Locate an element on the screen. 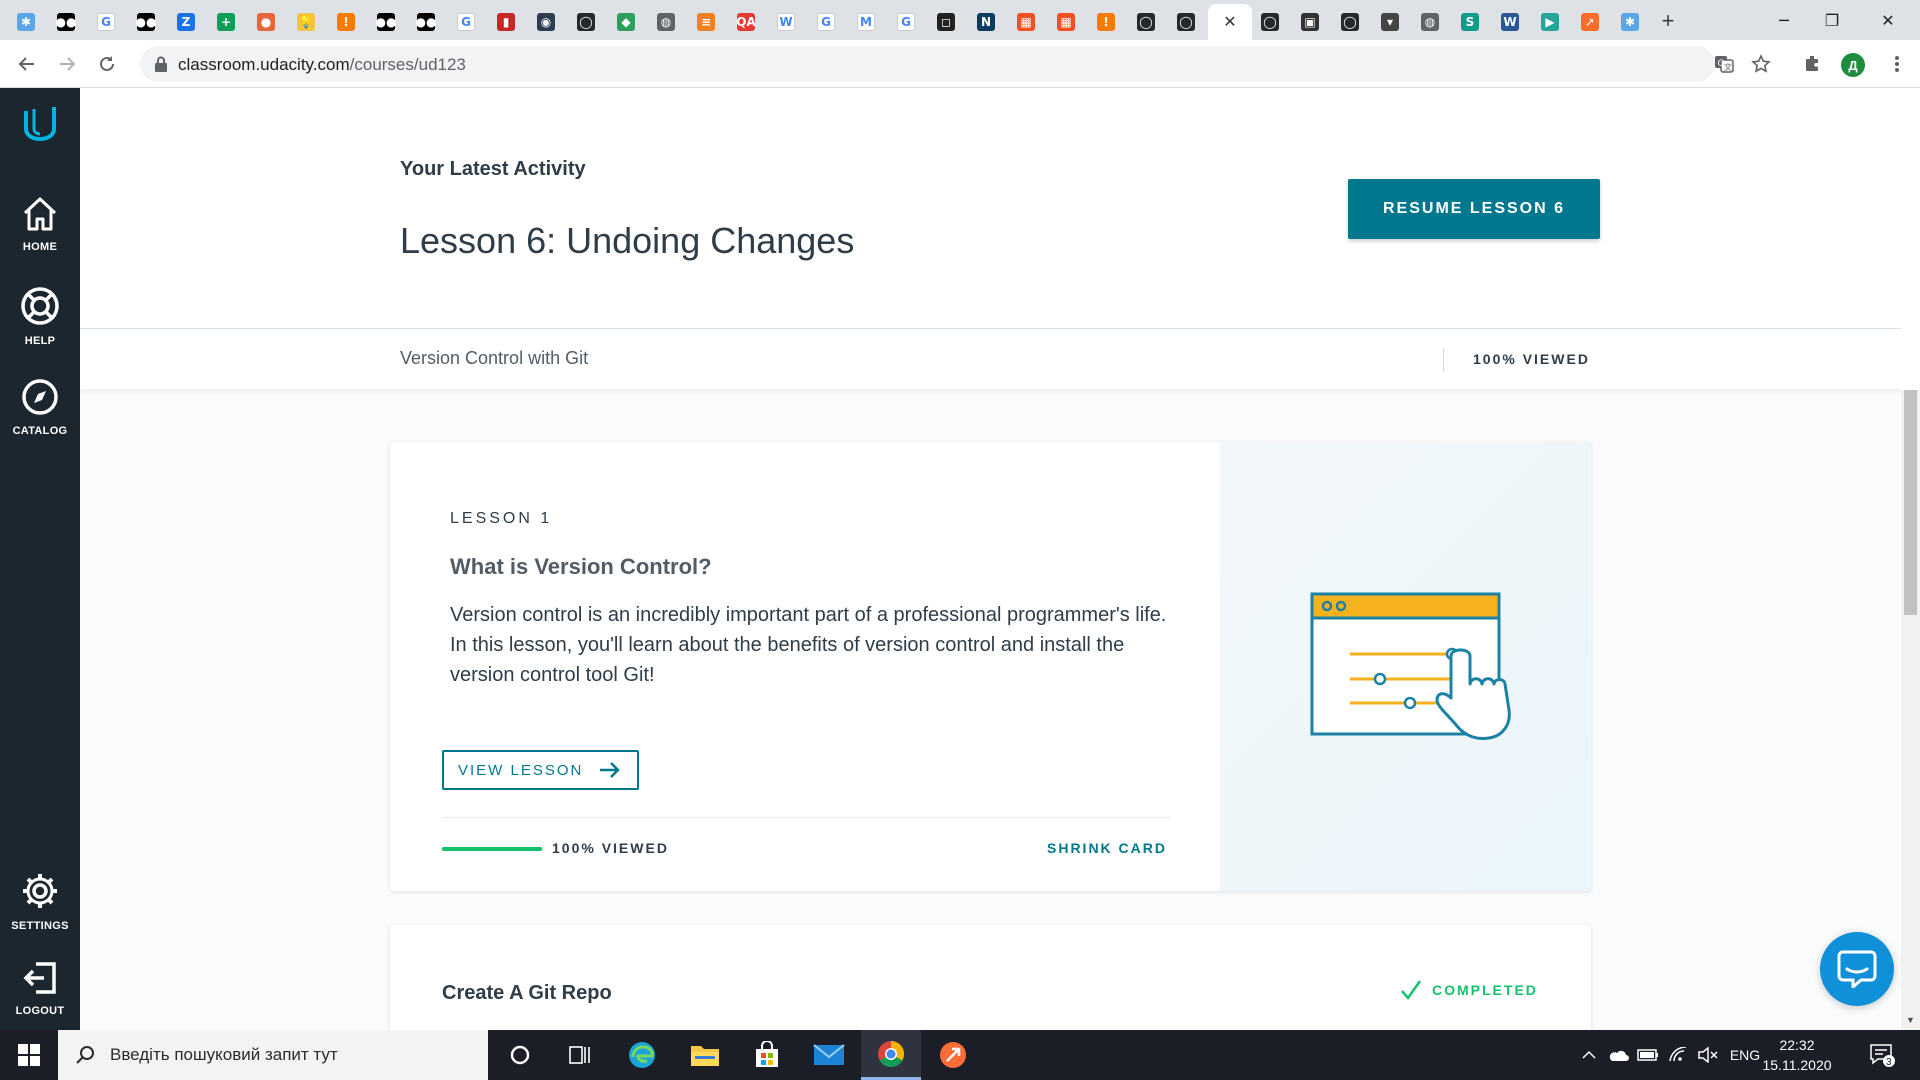 This screenshot has width=1920, height=1080. browser-tab: ▾ is located at coordinates (1390, 22).